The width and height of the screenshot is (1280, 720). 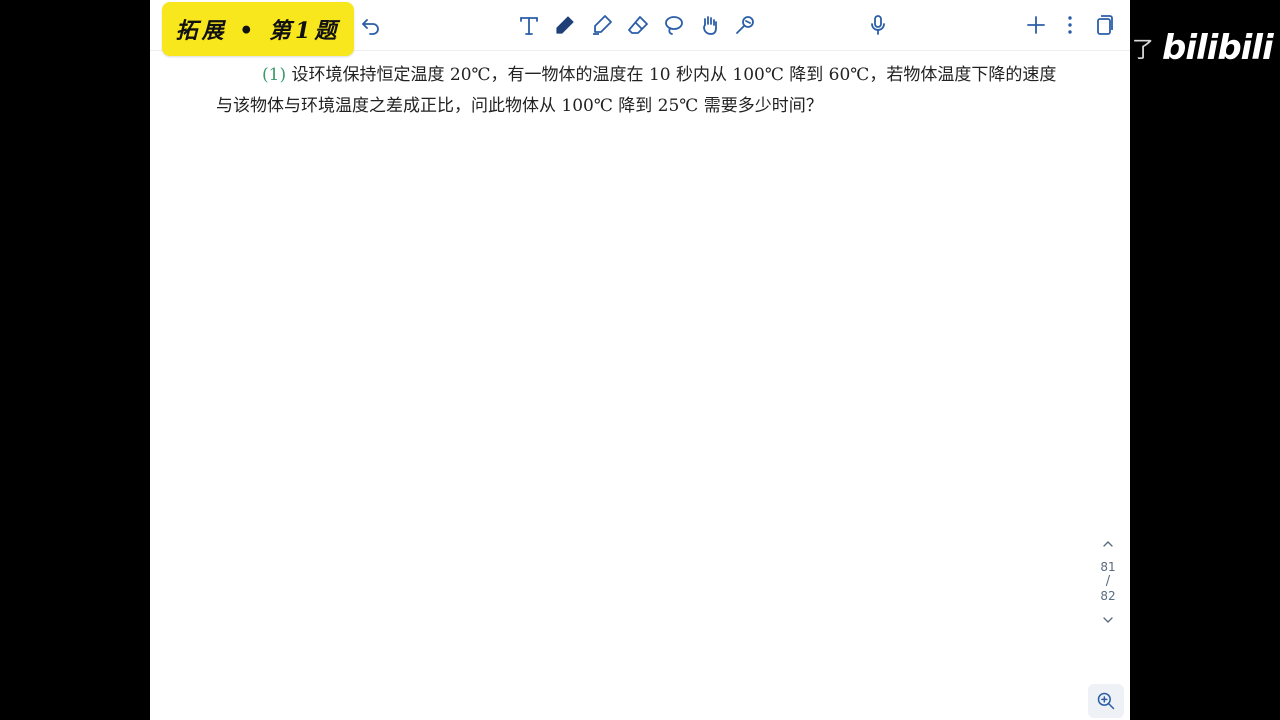 I want to click on zoom-in-button, so click(x=1106, y=701).